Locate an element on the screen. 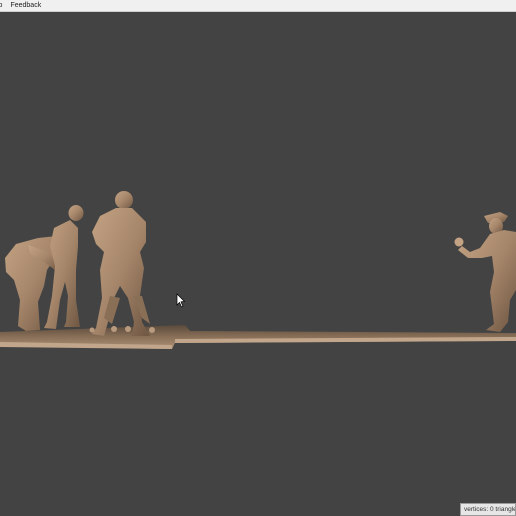 The height and width of the screenshot is (516, 516). mouse-cursor is located at coordinates (181, 300).